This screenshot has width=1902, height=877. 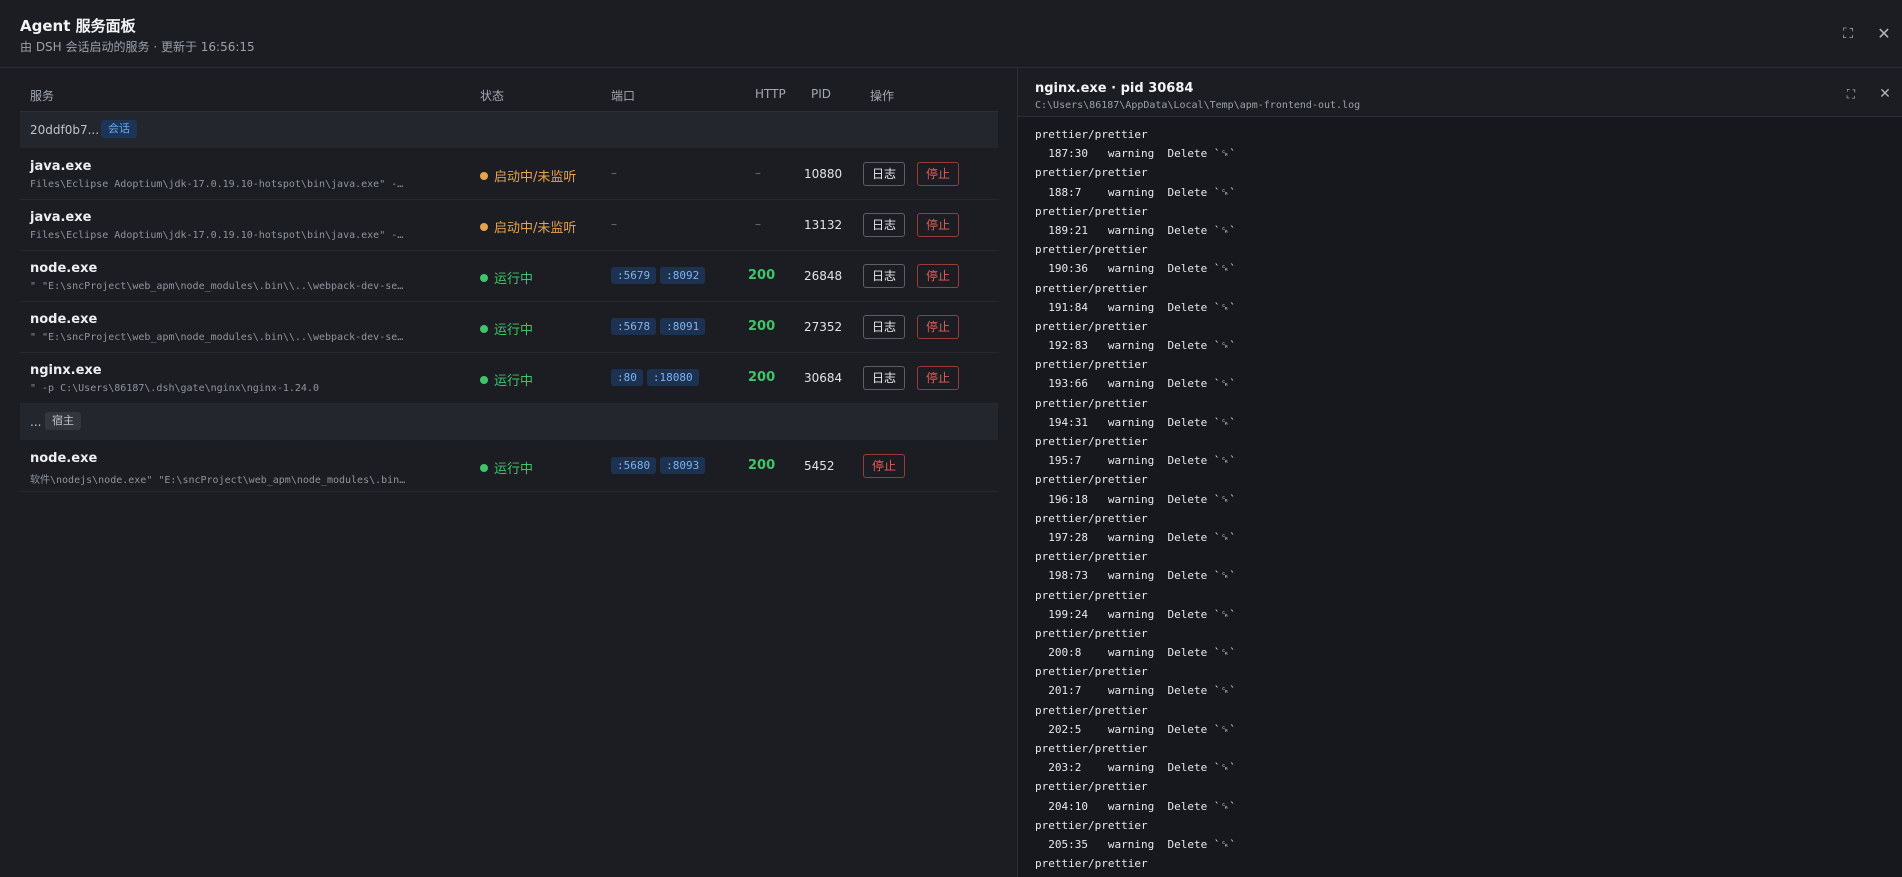 I want to click on pid-value: 27352, so click(x=823, y=327).